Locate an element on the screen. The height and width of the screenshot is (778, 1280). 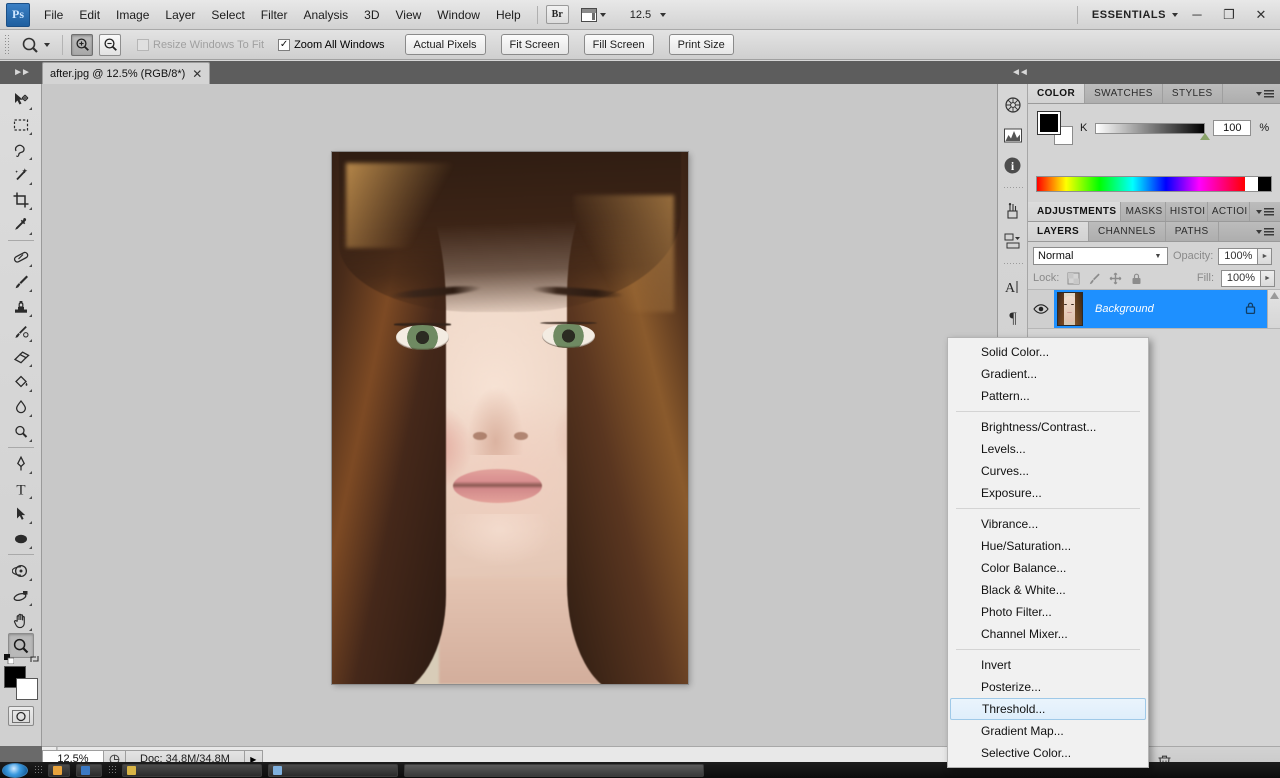
menu-window: Window is located at coordinates (458, 15).